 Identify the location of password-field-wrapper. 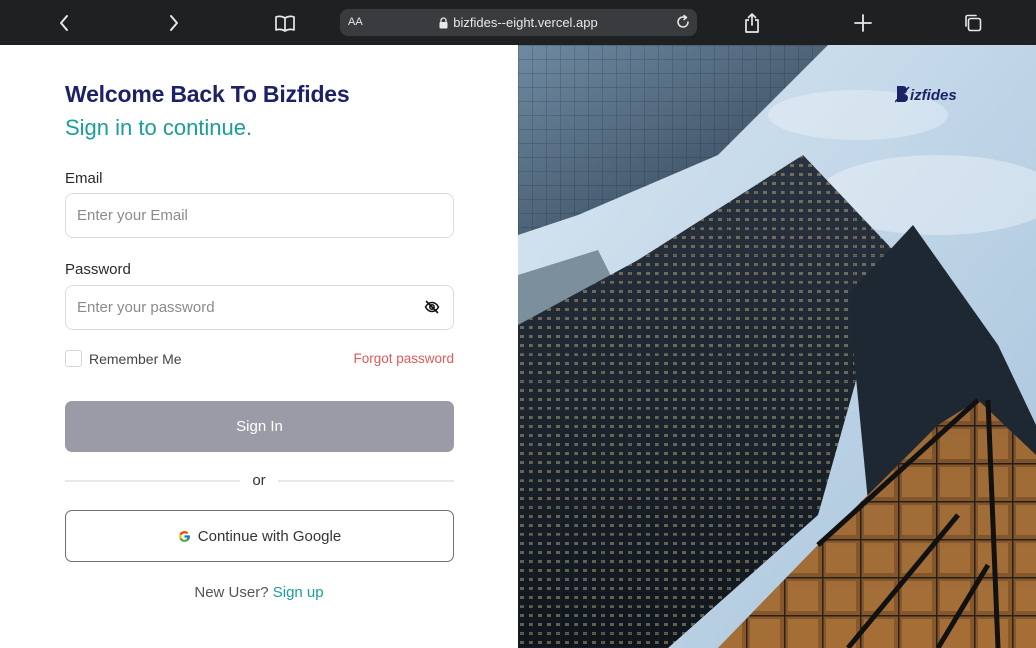
(259, 307).